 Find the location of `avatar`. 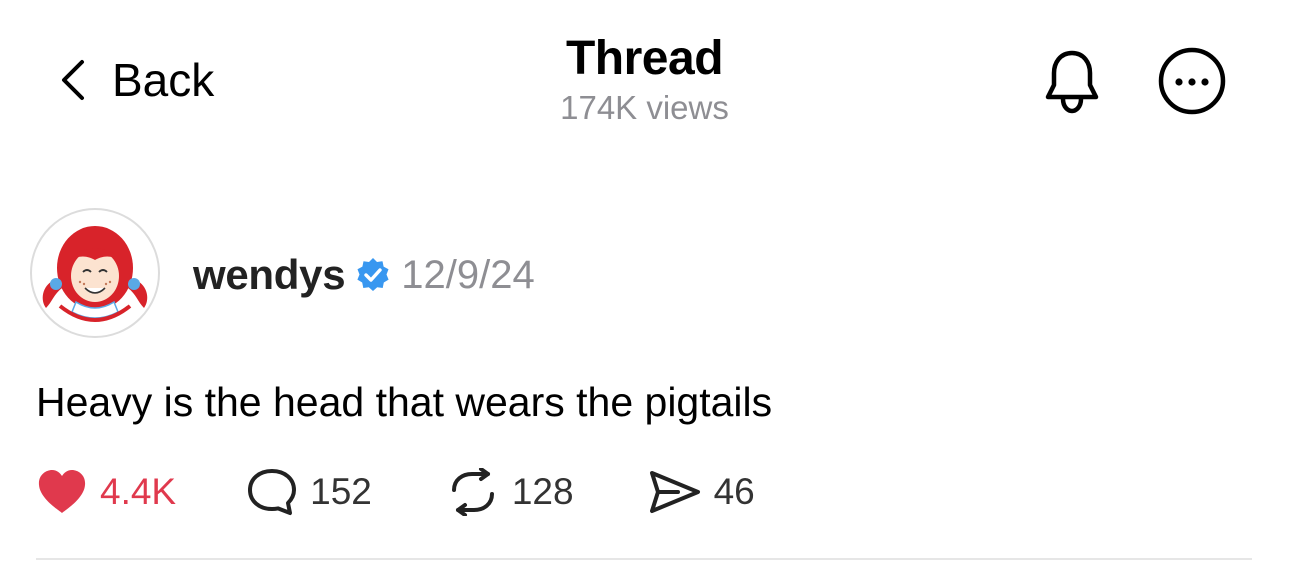

avatar is located at coordinates (95, 273).